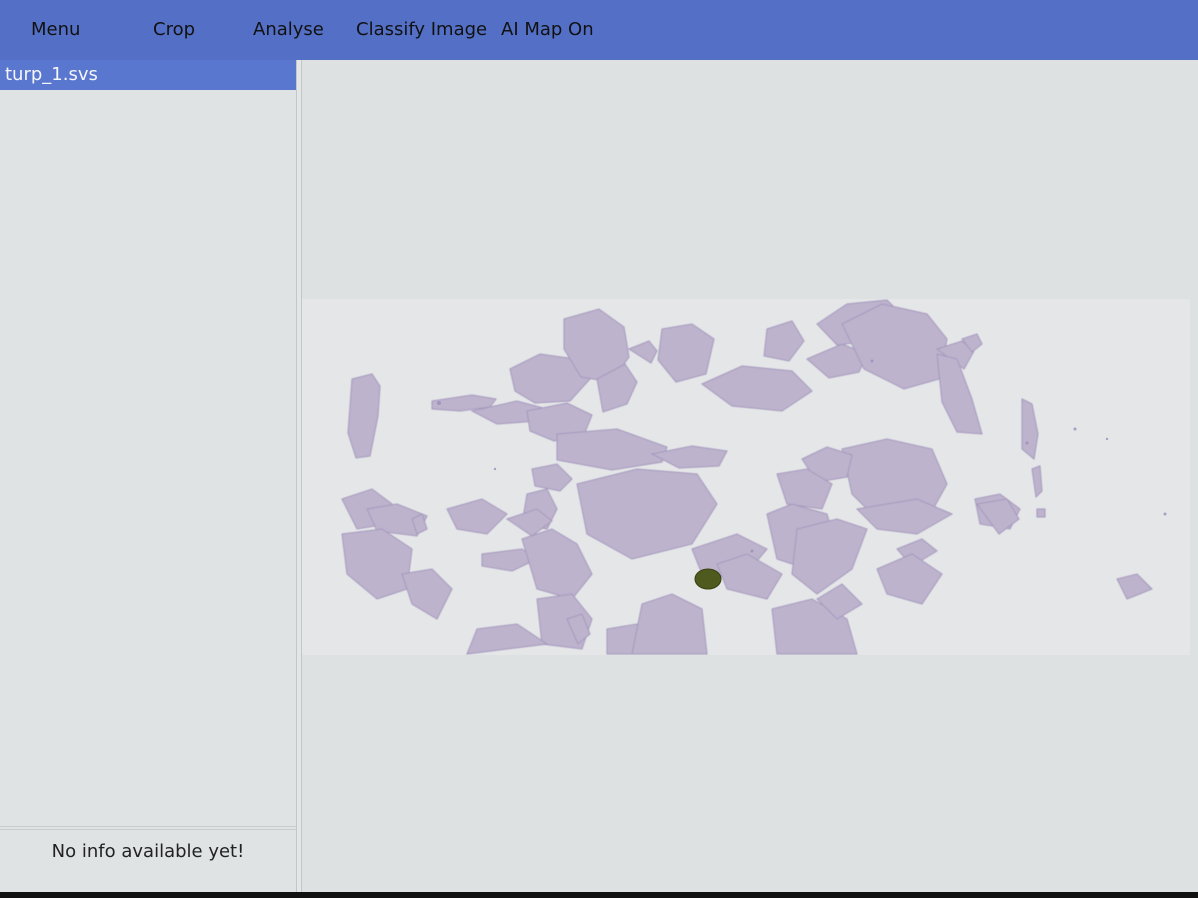 This screenshot has width=1198, height=898. What do you see at coordinates (708, 579) in the screenshot?
I see `marker-ink-spot` at bounding box center [708, 579].